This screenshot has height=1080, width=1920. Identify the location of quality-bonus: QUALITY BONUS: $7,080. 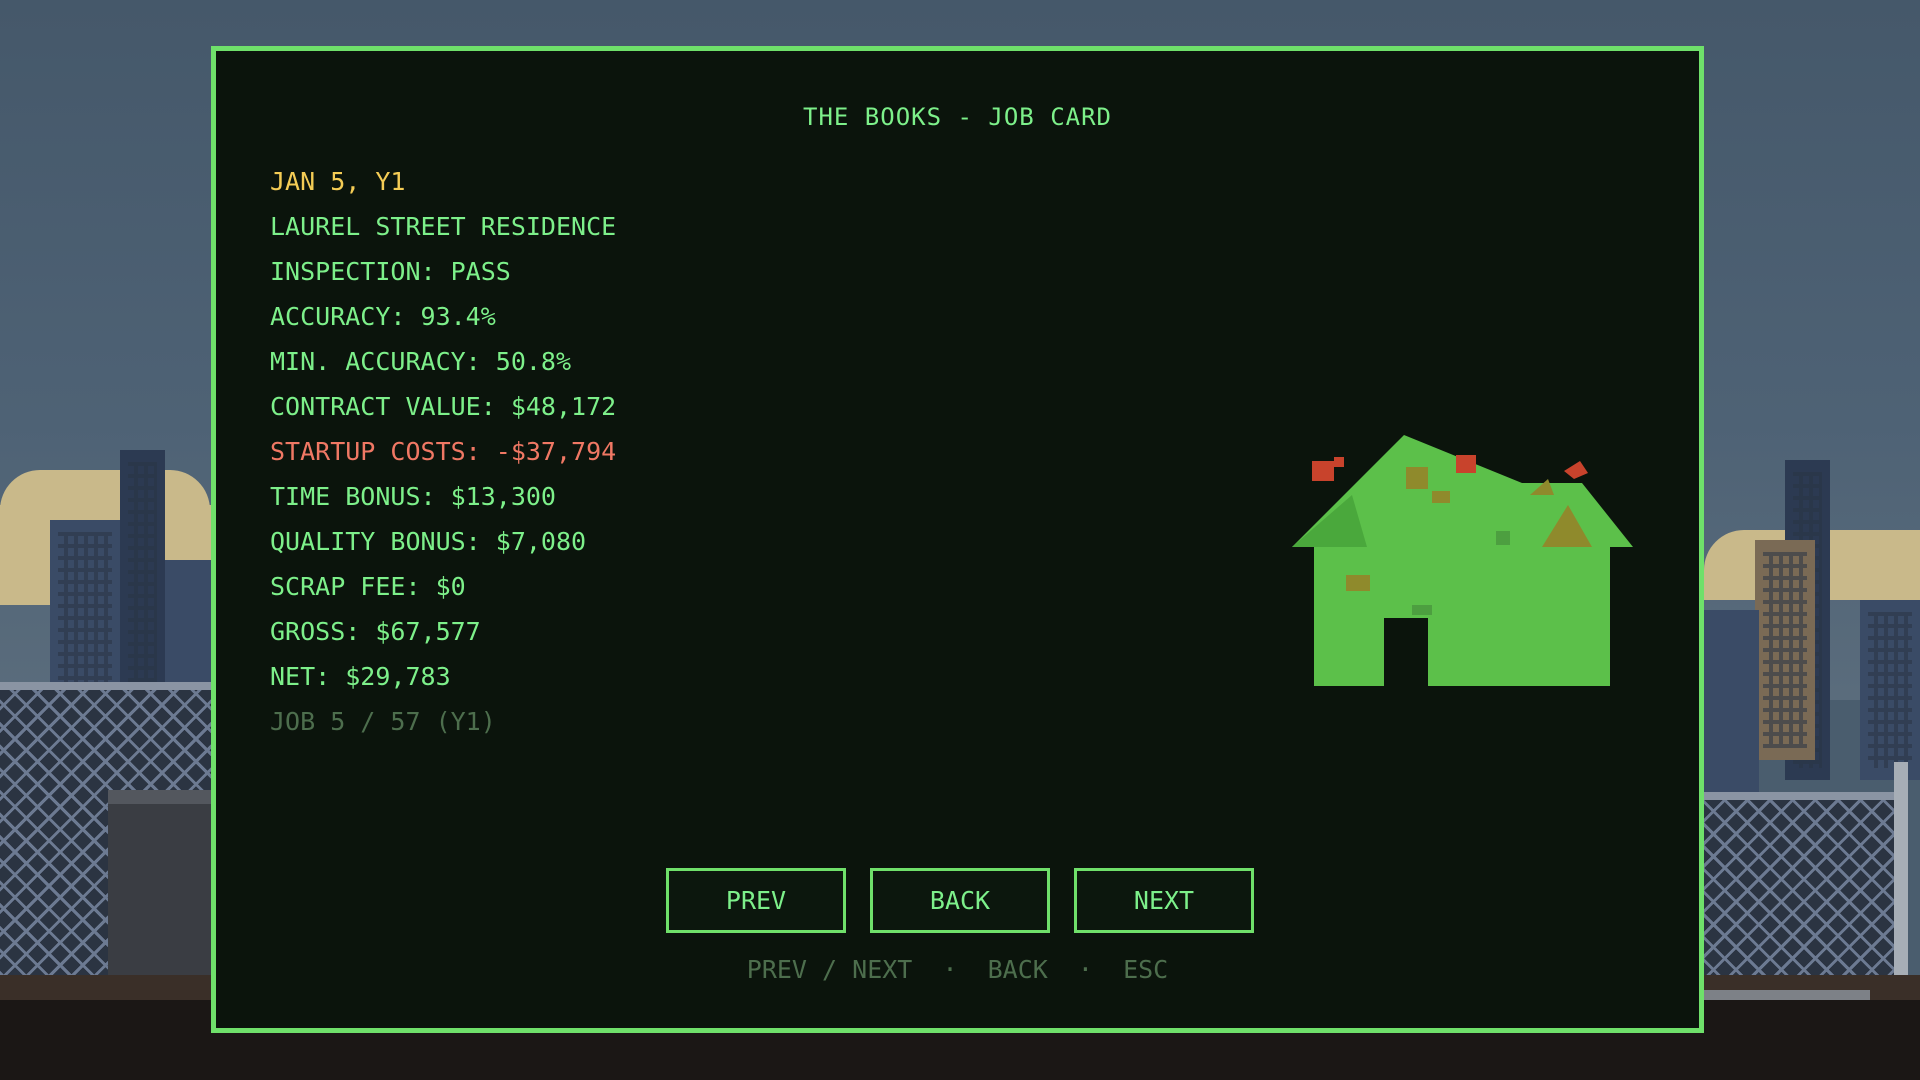
(428, 541).